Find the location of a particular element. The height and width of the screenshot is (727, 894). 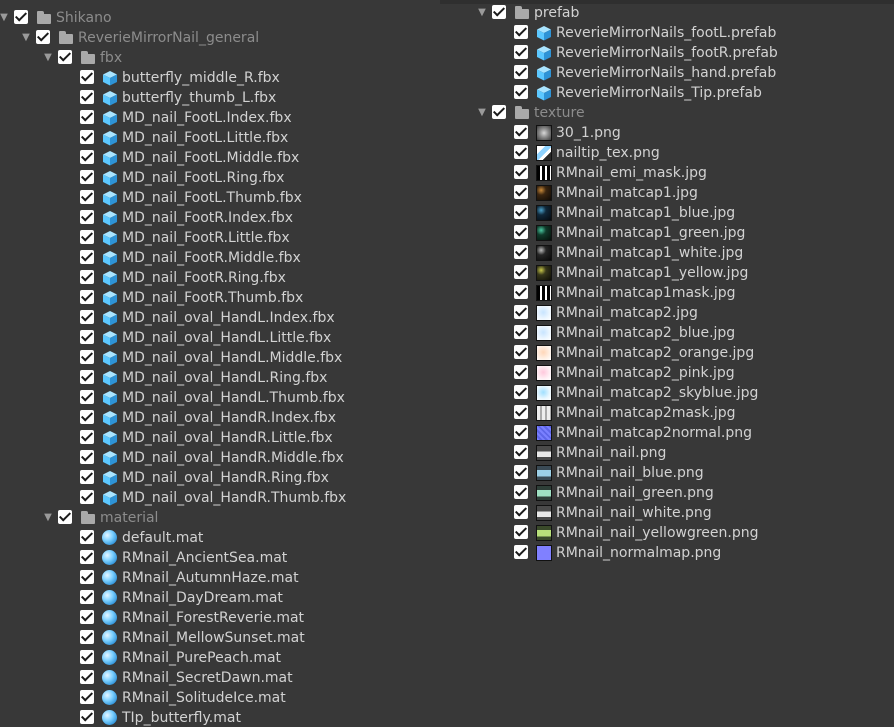

asset-row: RMnail_matcap2normal.png is located at coordinates (681, 433).